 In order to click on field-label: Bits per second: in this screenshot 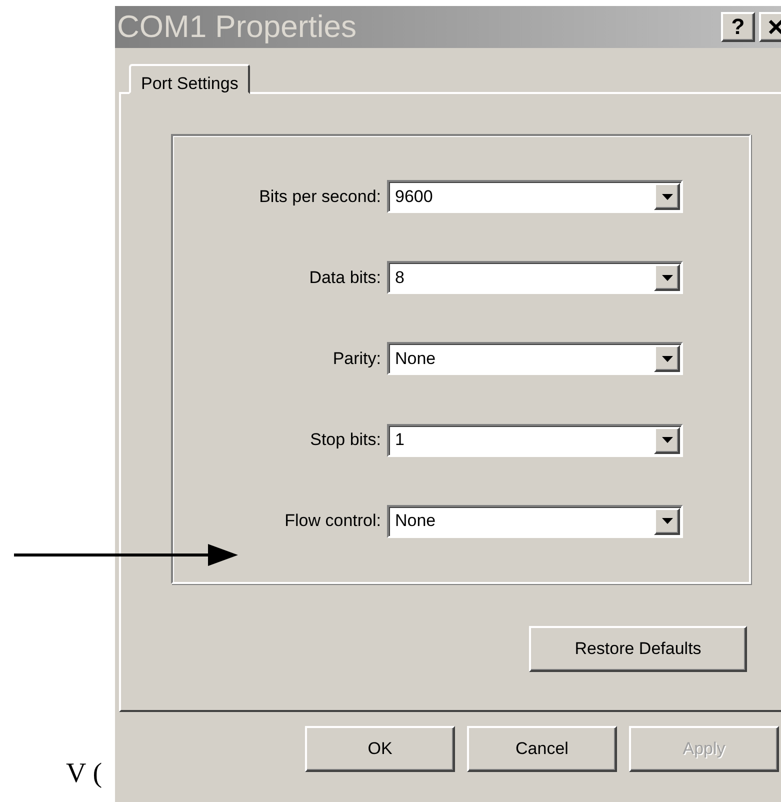, I will do `click(320, 196)`.